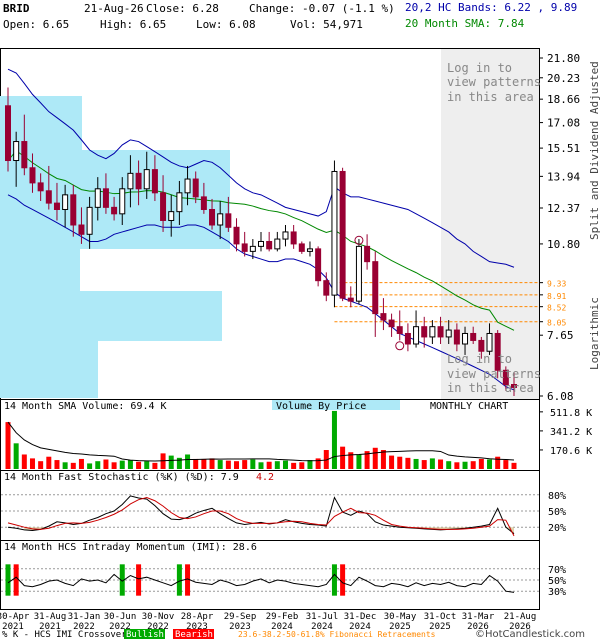 The image size is (600, 640). I want to click on volume-sma-label: 14 Month SMA Volume: 69.4 K, so click(85, 406).